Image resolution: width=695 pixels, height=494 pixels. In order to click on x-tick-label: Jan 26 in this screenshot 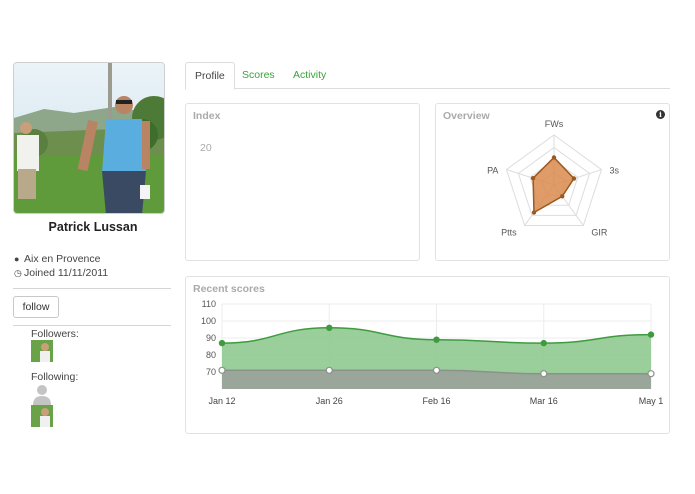, I will do `click(329, 401)`.